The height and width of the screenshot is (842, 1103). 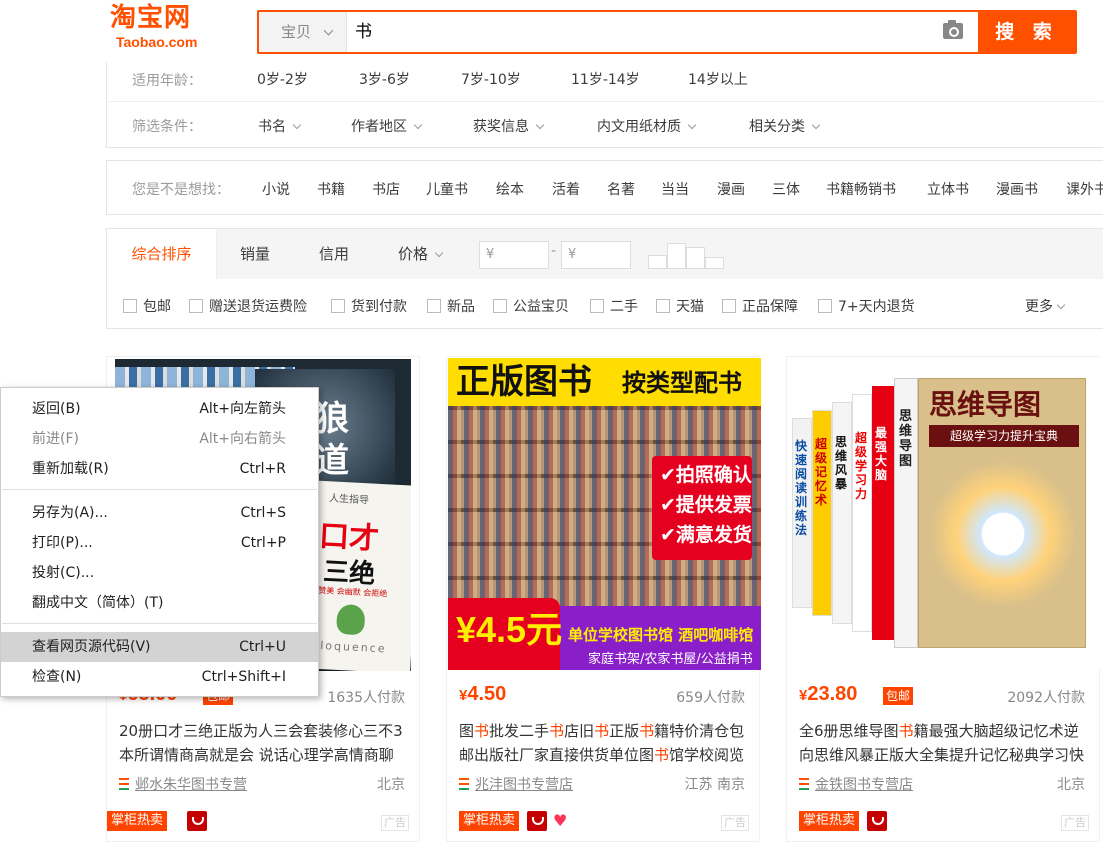 What do you see at coordinates (1026, 32) in the screenshot?
I see `search-button: 搜 索` at bounding box center [1026, 32].